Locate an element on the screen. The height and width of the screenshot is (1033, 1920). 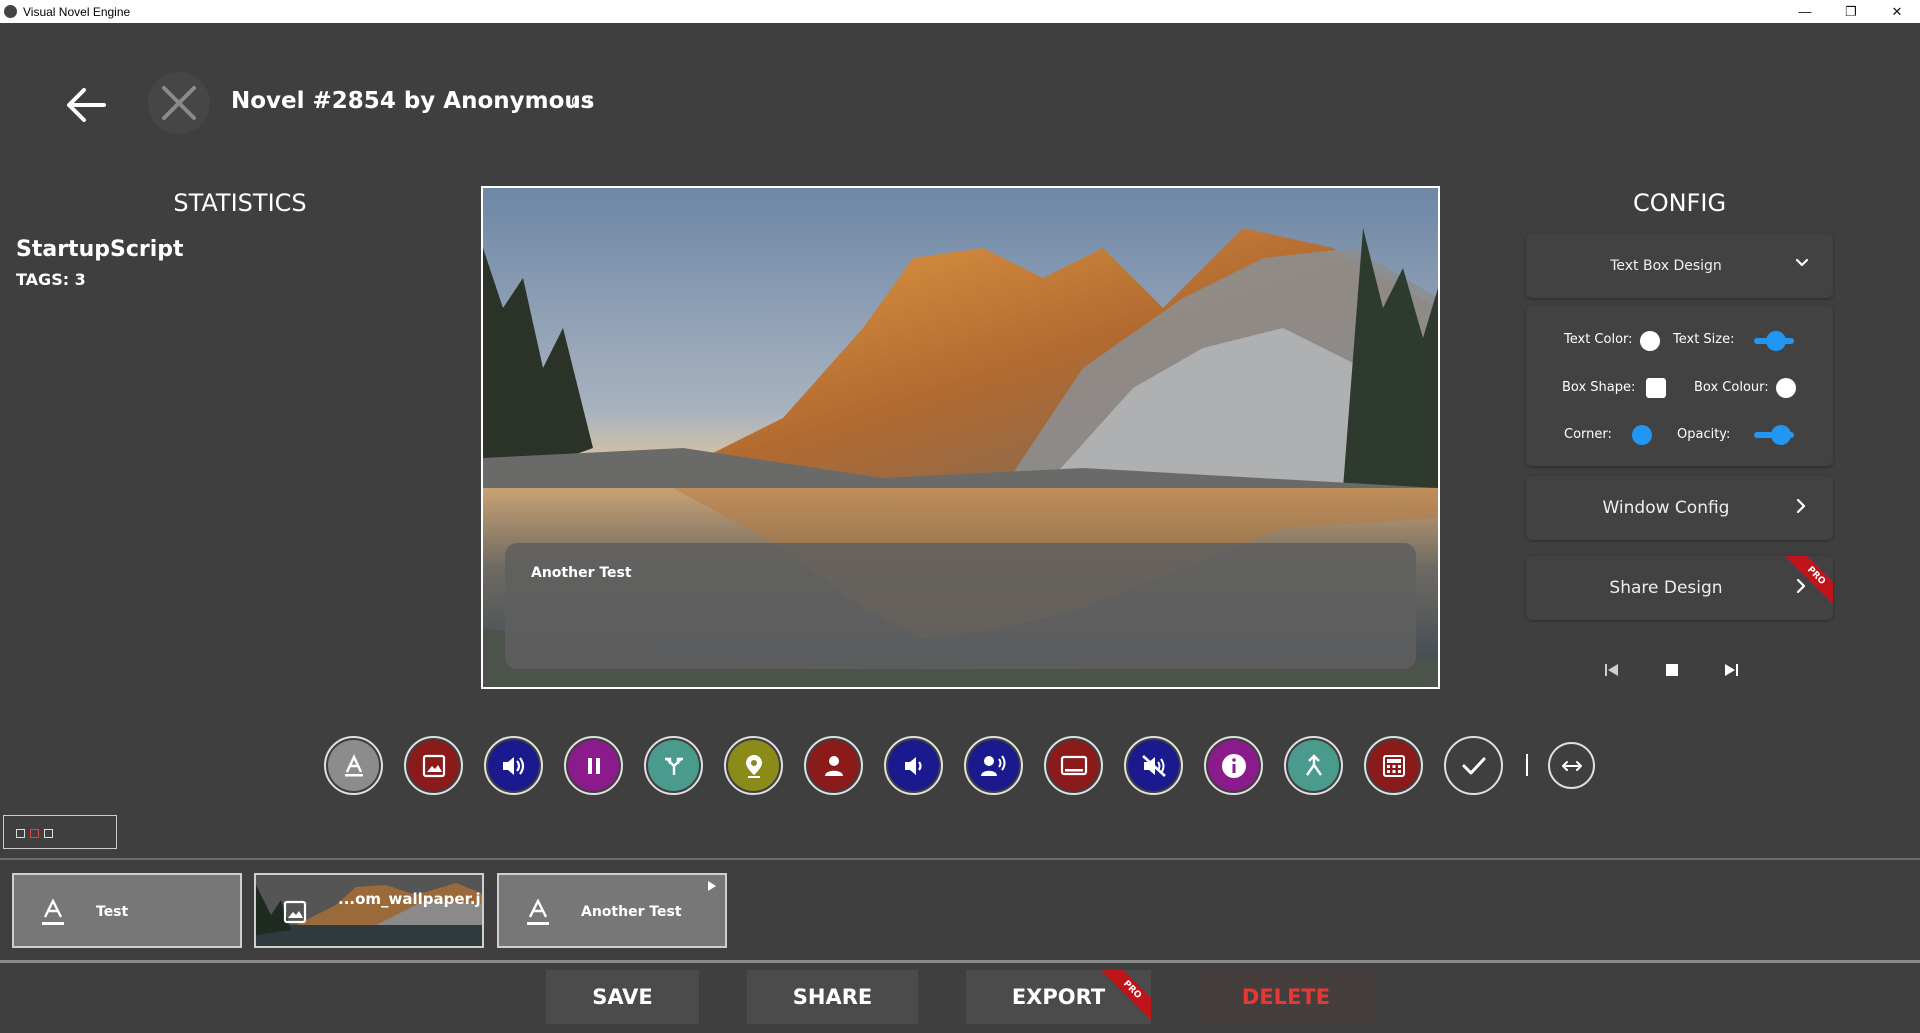
corner-label: Corner: is located at coordinates (1588, 434).